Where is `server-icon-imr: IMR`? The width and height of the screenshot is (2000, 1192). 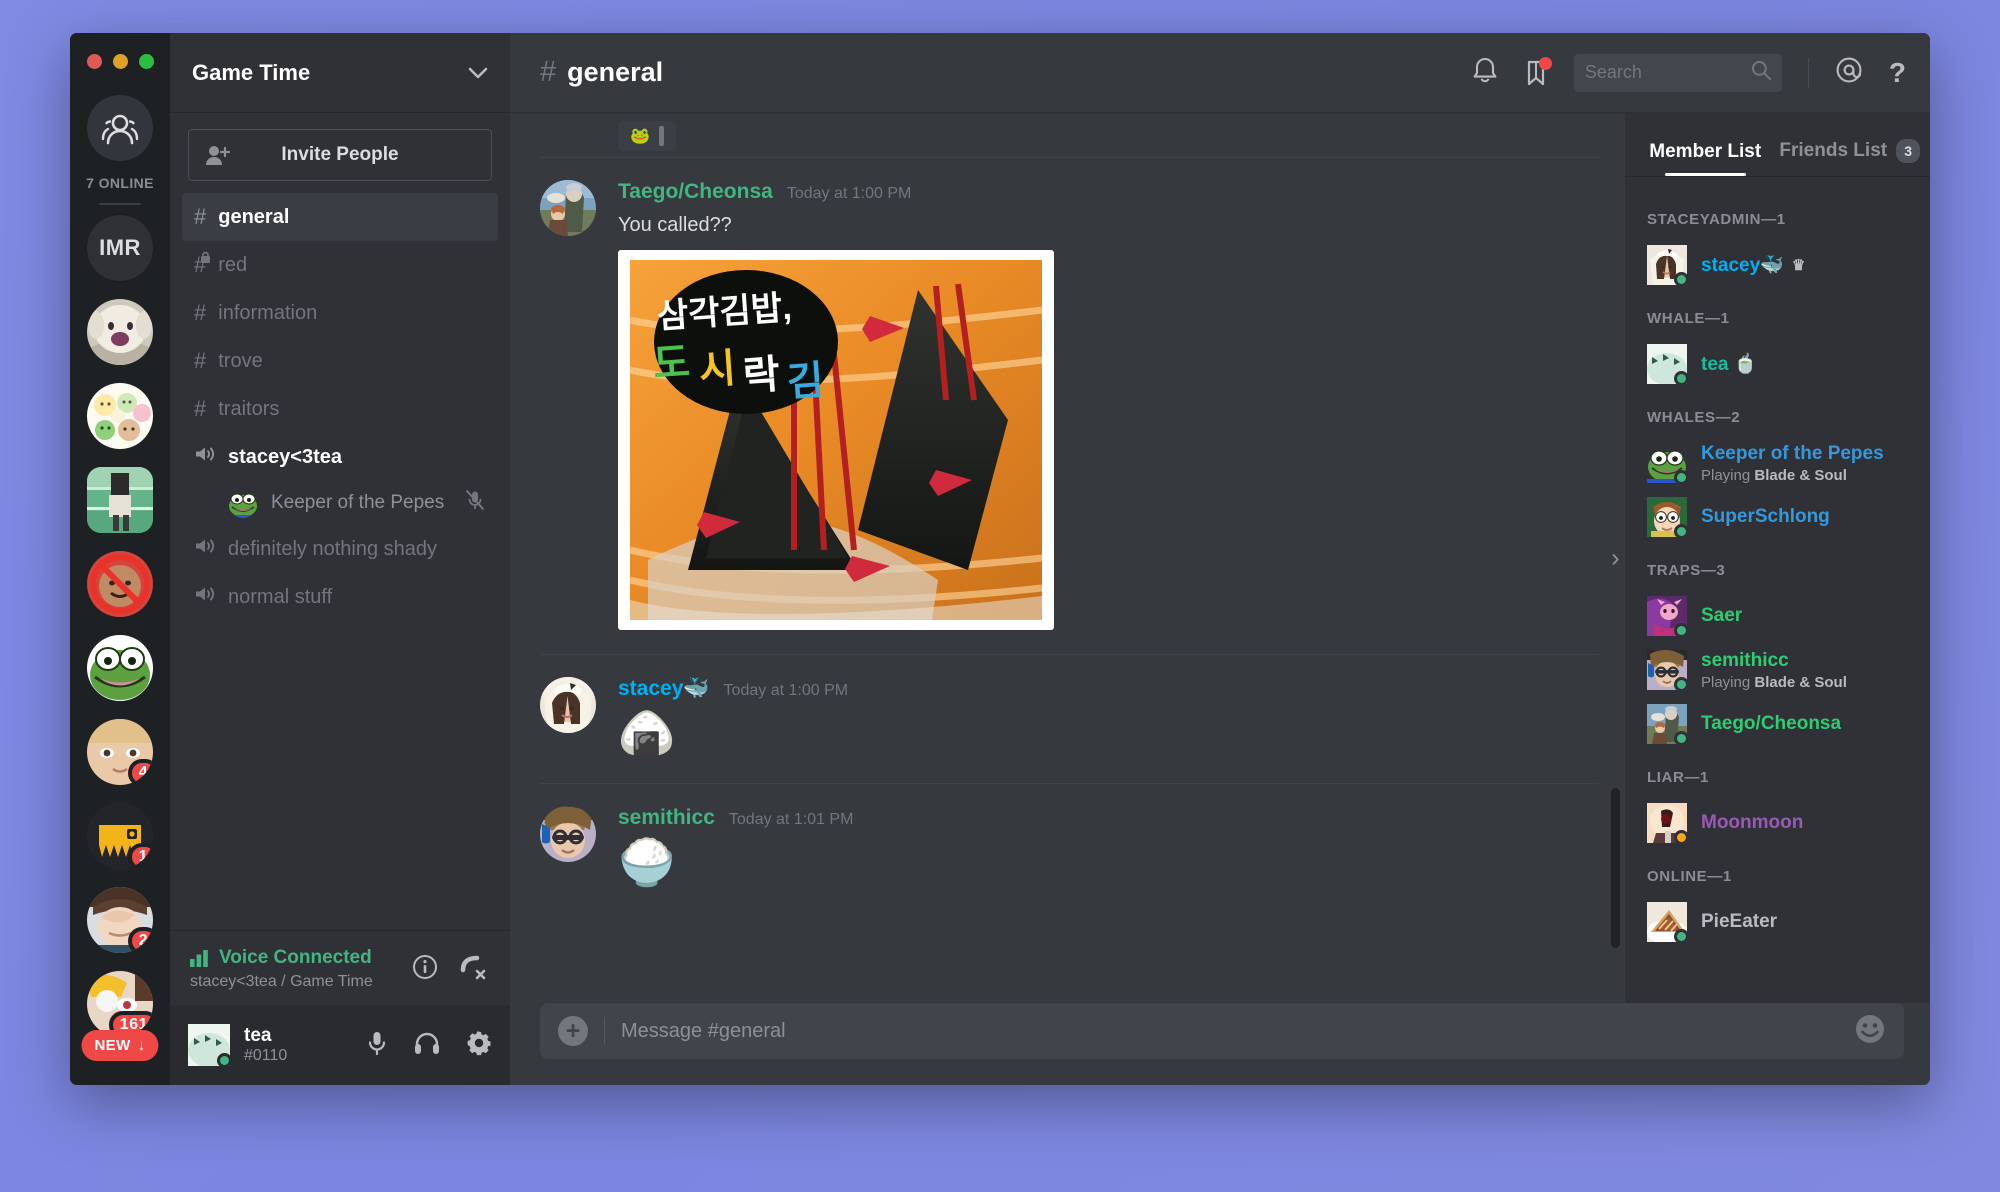
server-icon-imr: IMR is located at coordinates (120, 248).